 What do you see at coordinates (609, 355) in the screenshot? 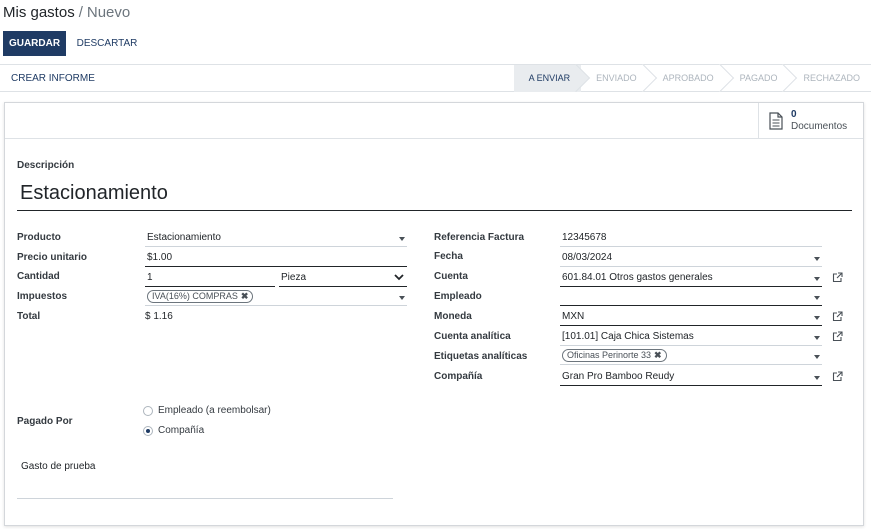
I see `analytic-tag-label: Oficinas Perinorte 33` at bounding box center [609, 355].